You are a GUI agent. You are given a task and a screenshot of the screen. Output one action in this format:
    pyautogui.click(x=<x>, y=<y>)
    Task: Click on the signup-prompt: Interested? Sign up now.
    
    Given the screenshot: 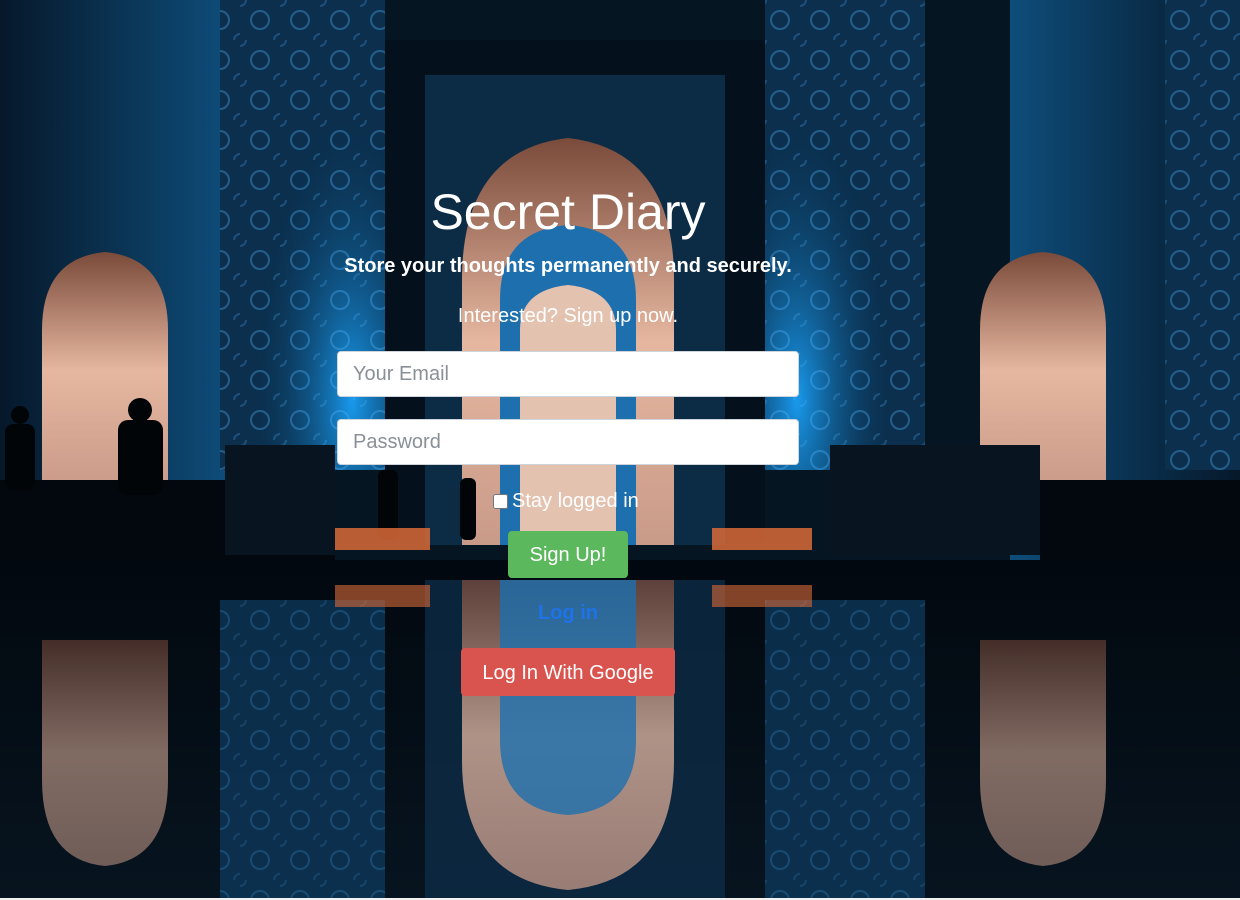 What is the action you would take?
    pyautogui.click(x=568, y=316)
    